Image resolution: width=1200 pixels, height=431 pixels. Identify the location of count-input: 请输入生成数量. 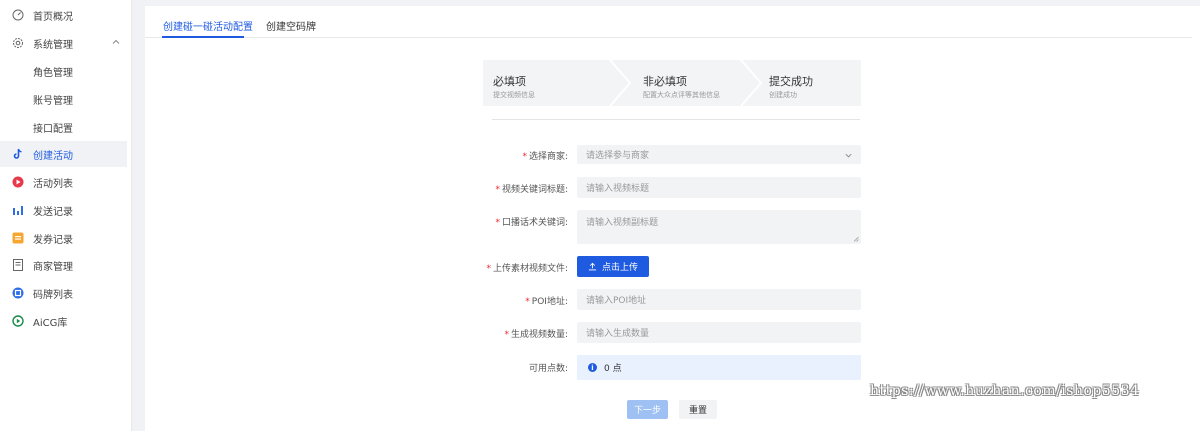
(719, 332).